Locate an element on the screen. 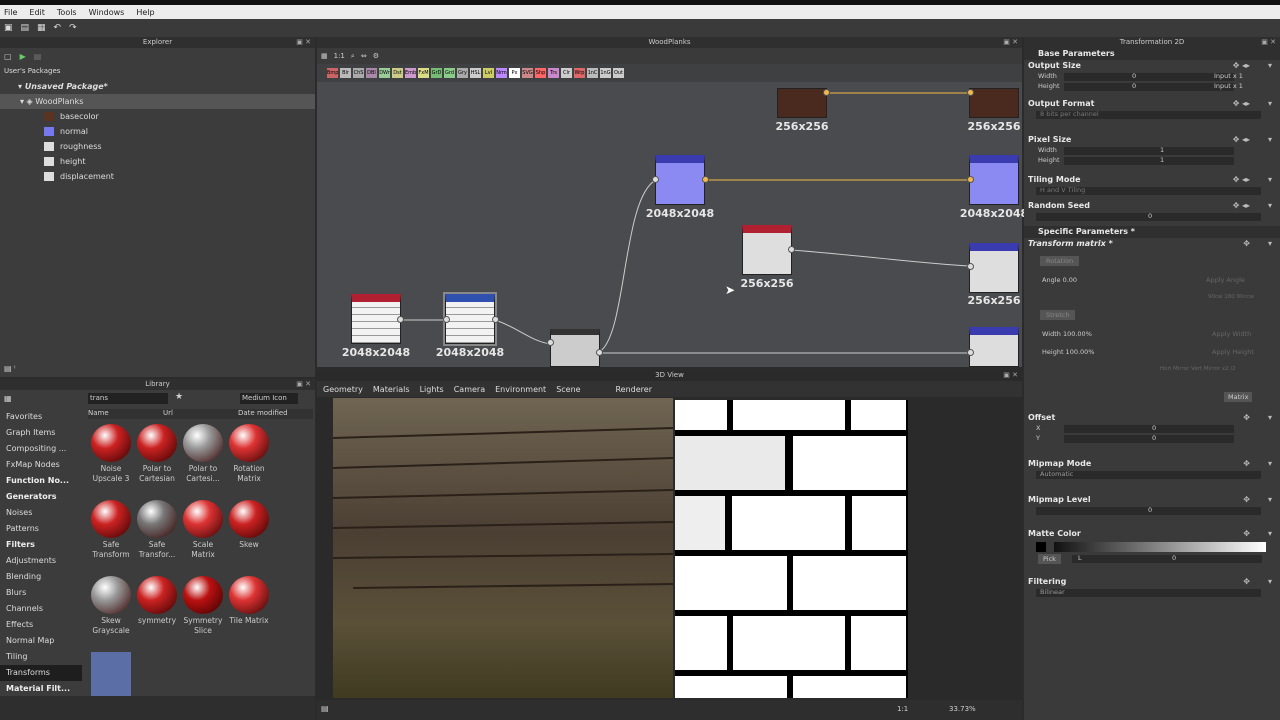 This screenshot has height=720, width=1280. offset-x-field: X0 is located at coordinates (1152, 429).